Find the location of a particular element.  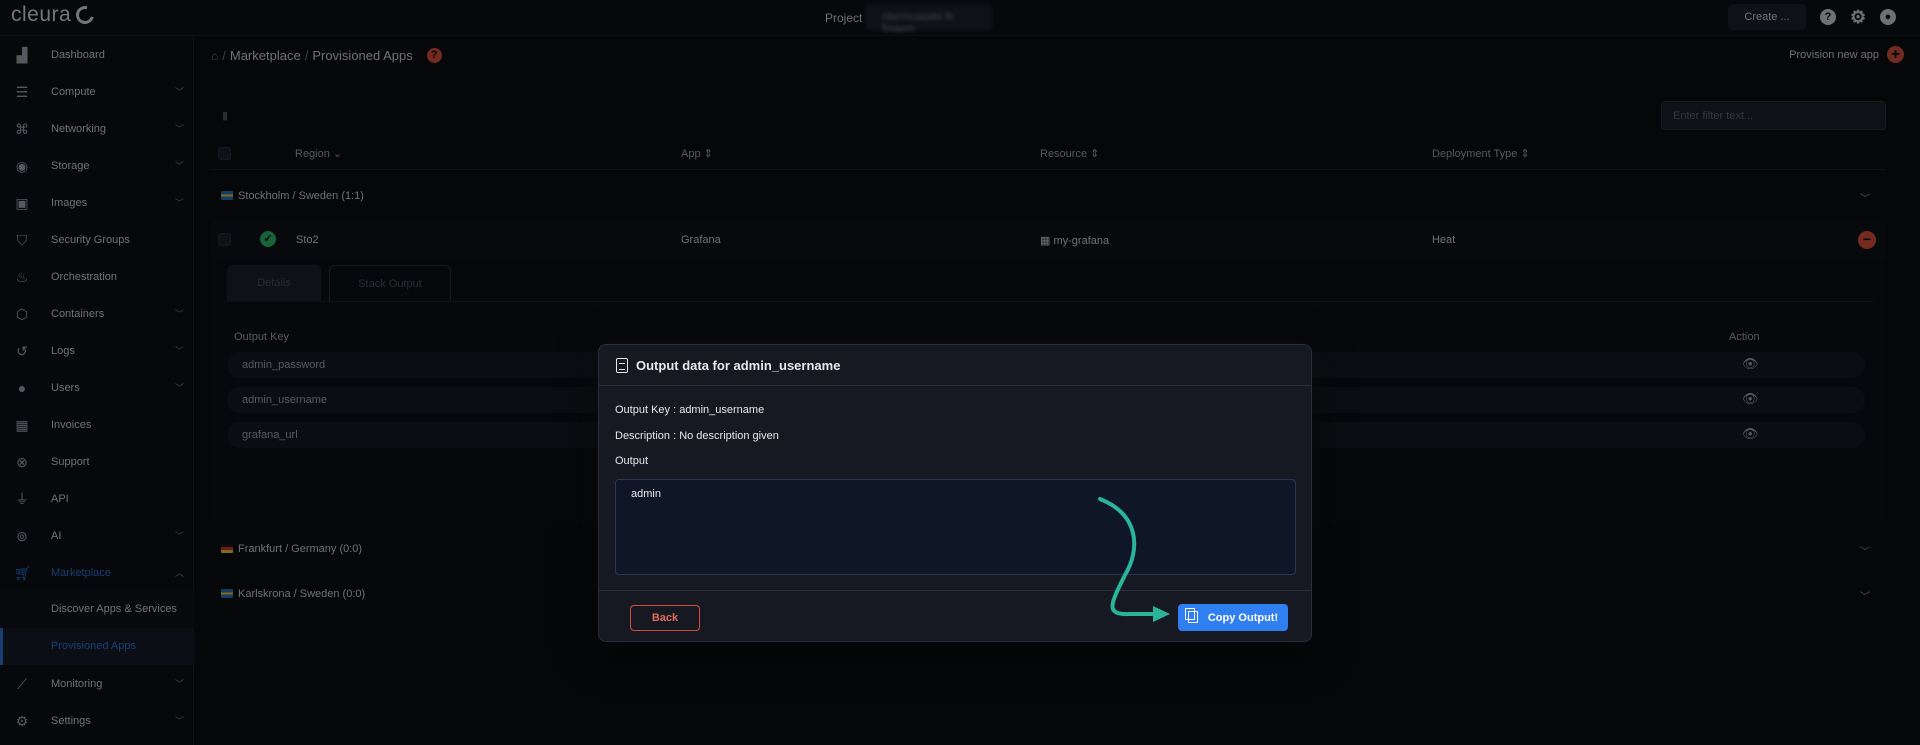

copy-output-button: Copy Output! is located at coordinates (1233, 617).